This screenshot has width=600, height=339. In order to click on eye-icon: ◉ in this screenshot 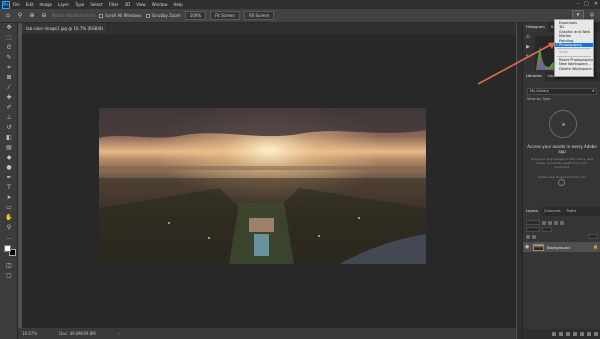, I will do `click(527, 247)`.